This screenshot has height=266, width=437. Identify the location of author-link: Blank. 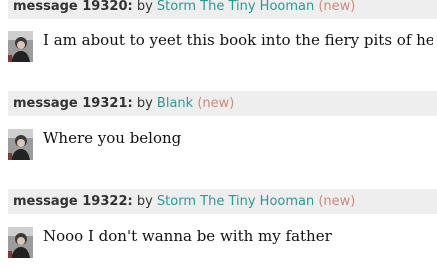
(175, 103).